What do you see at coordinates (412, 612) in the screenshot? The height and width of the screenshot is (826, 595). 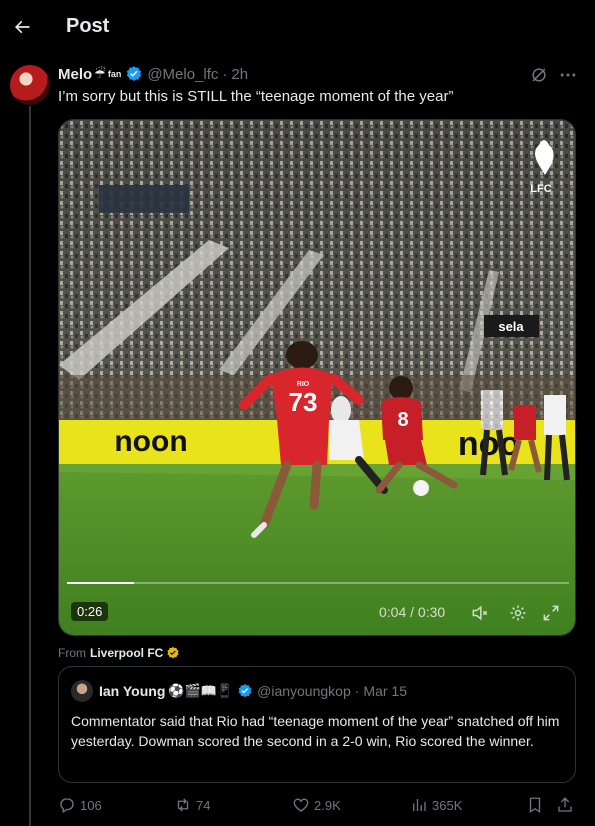 I see `video-timecode: 0:04 / 0:30` at bounding box center [412, 612].